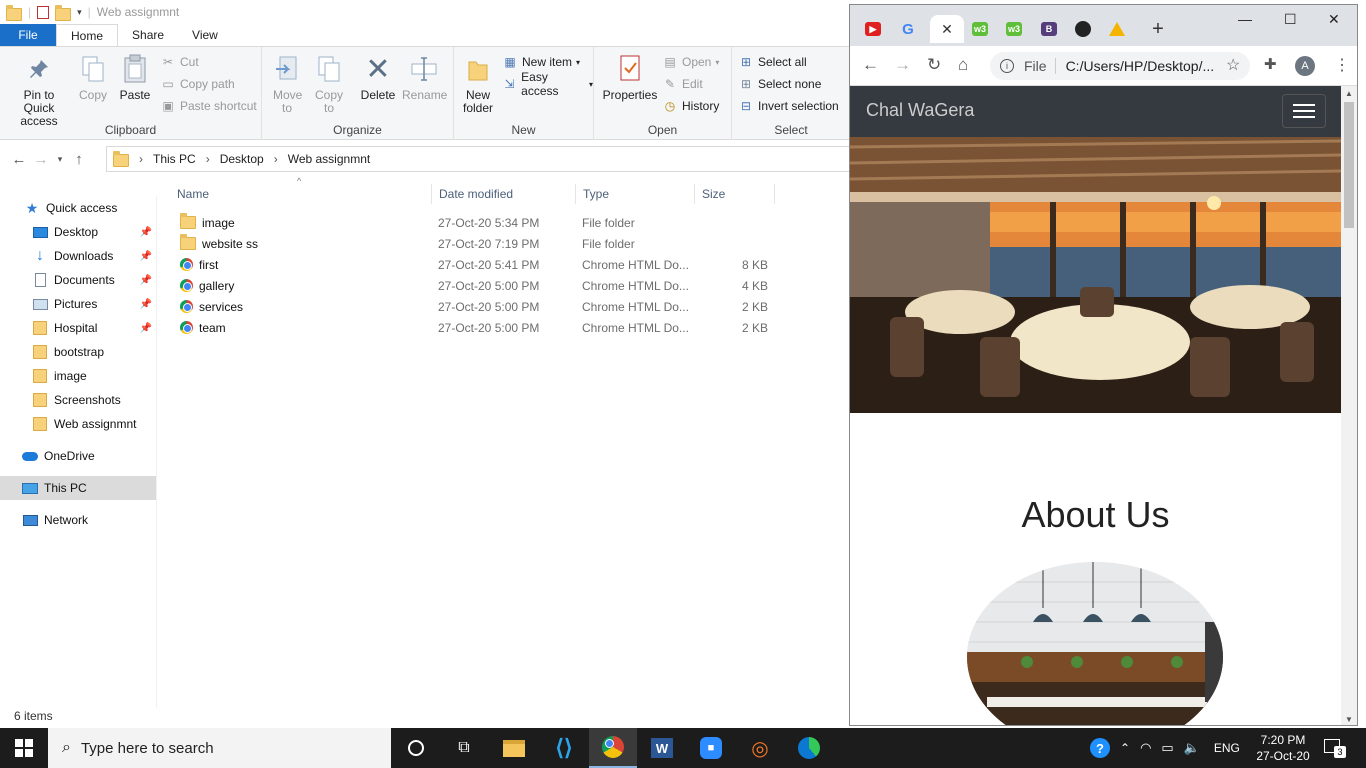 The width and height of the screenshot is (1366, 768). I want to click on tab-youtube: ▶, so click(873, 29).